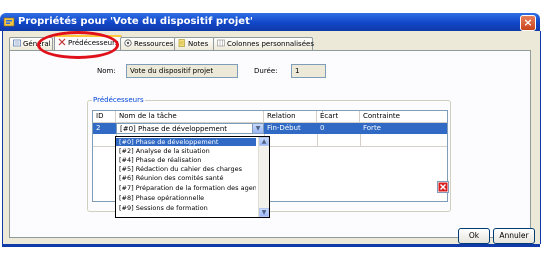  I want to click on notes-icon, so click(181, 43).